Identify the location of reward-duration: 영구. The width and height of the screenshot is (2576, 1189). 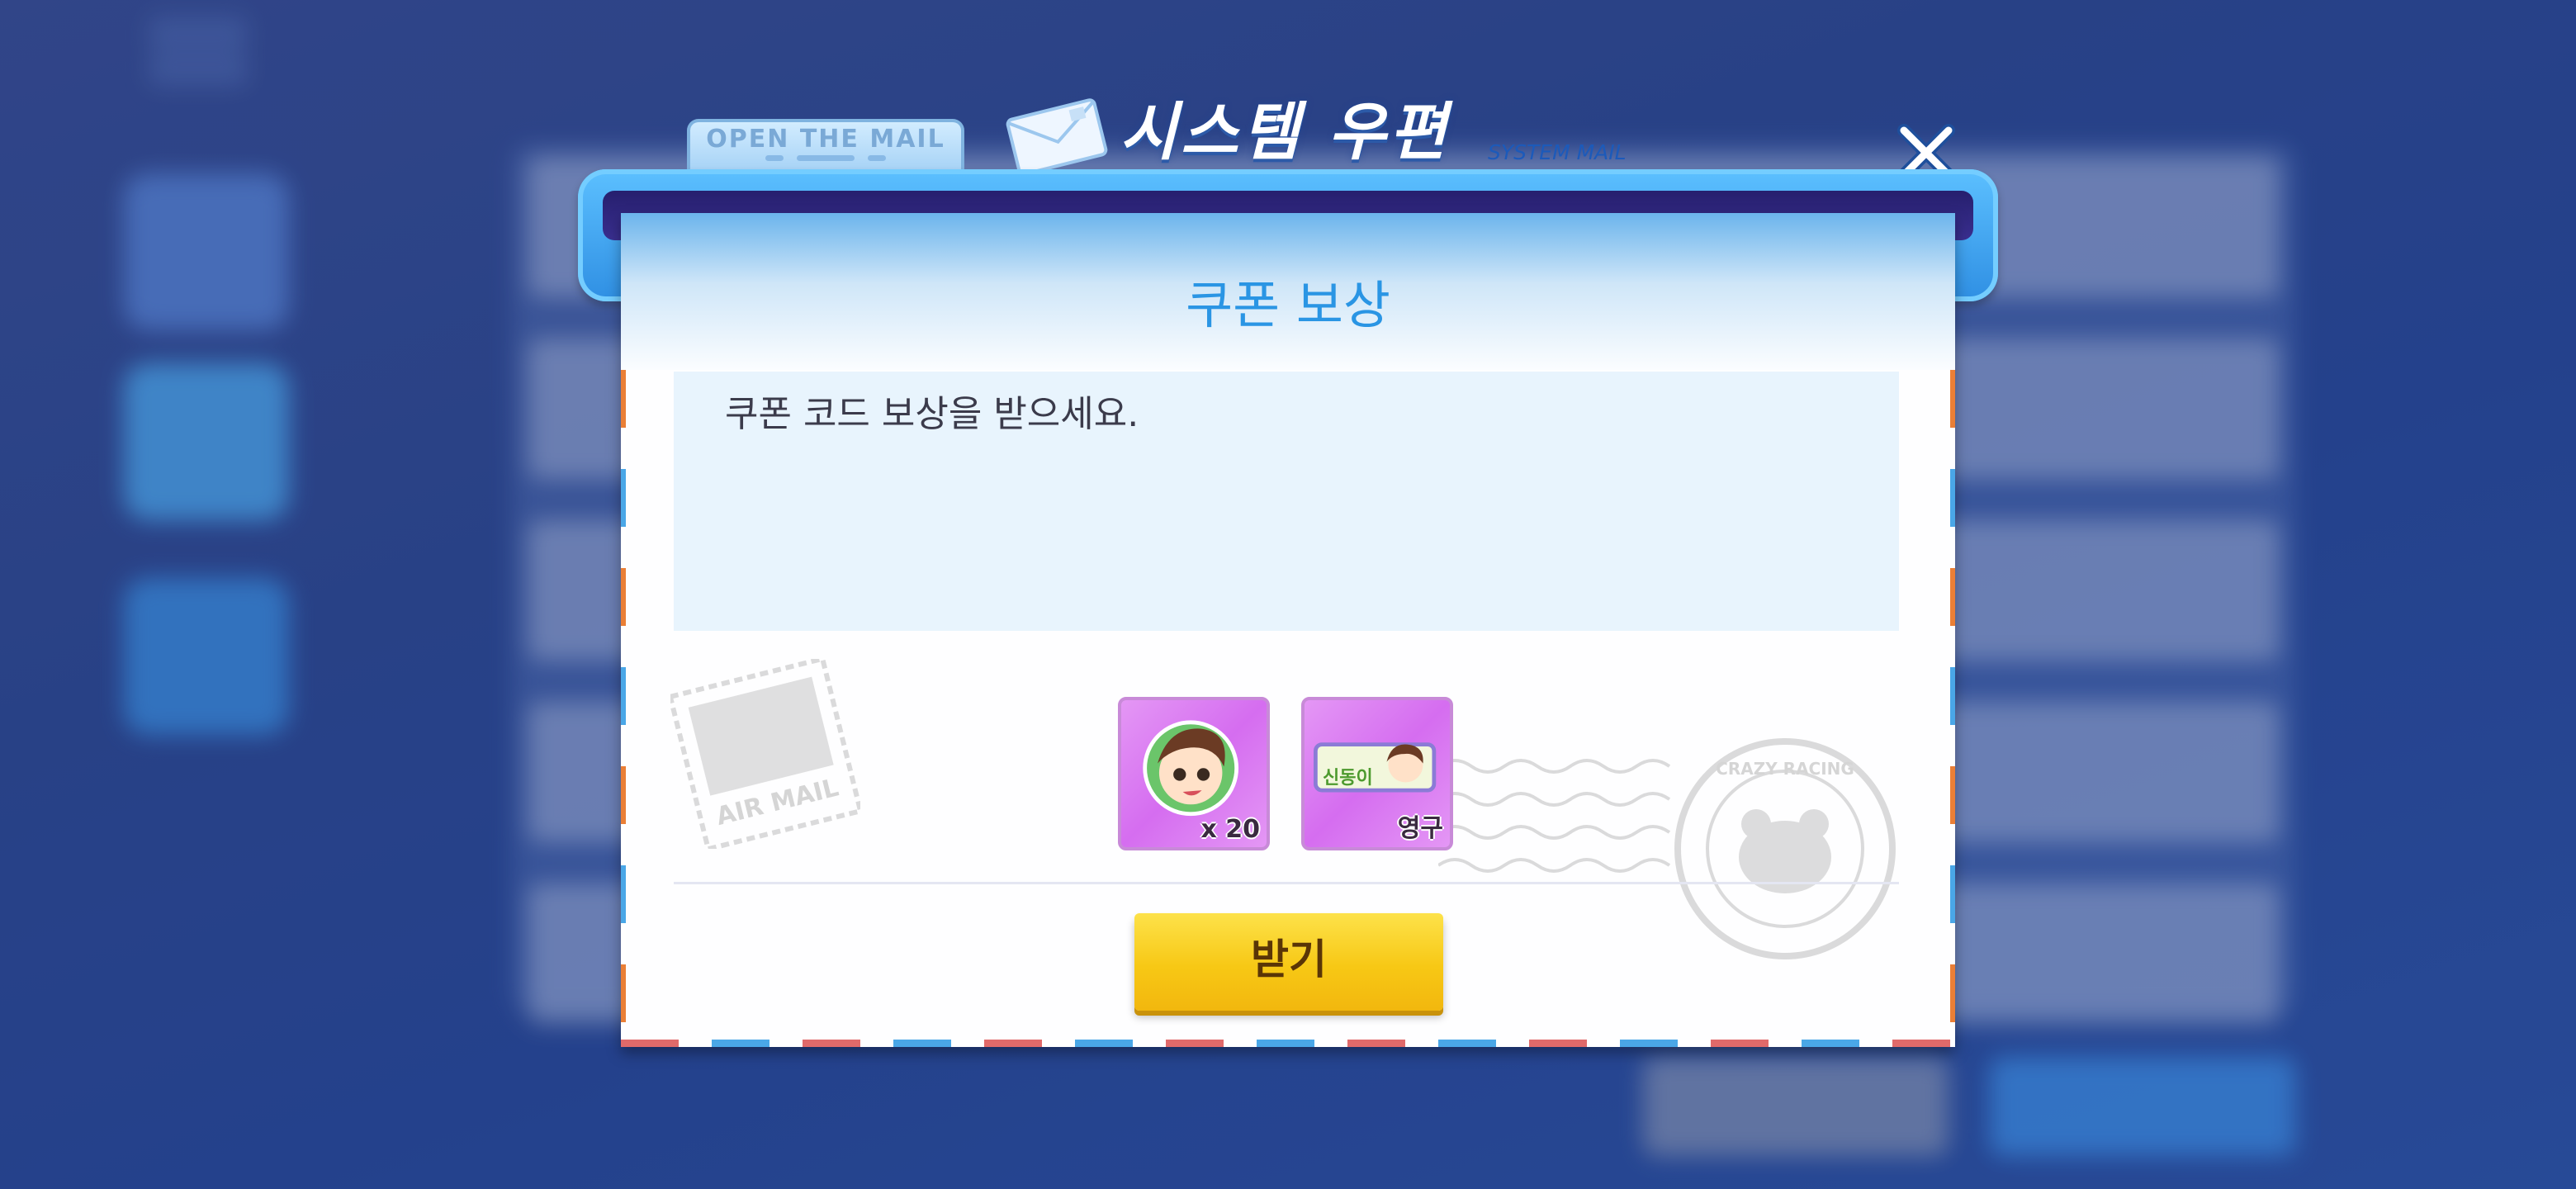
(1420, 828).